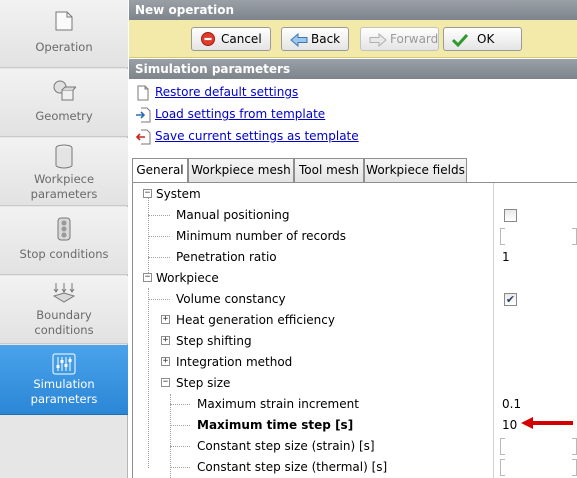 This screenshot has height=478, width=577. What do you see at coordinates (355, 383) in the screenshot?
I see `group-step-size: − Step size` at bounding box center [355, 383].